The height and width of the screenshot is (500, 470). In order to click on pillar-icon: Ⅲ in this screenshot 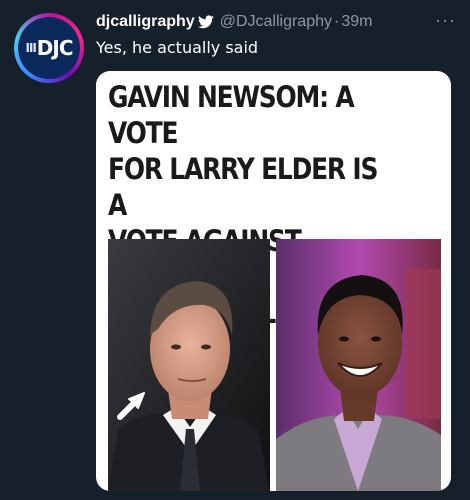, I will do `click(30, 48)`.